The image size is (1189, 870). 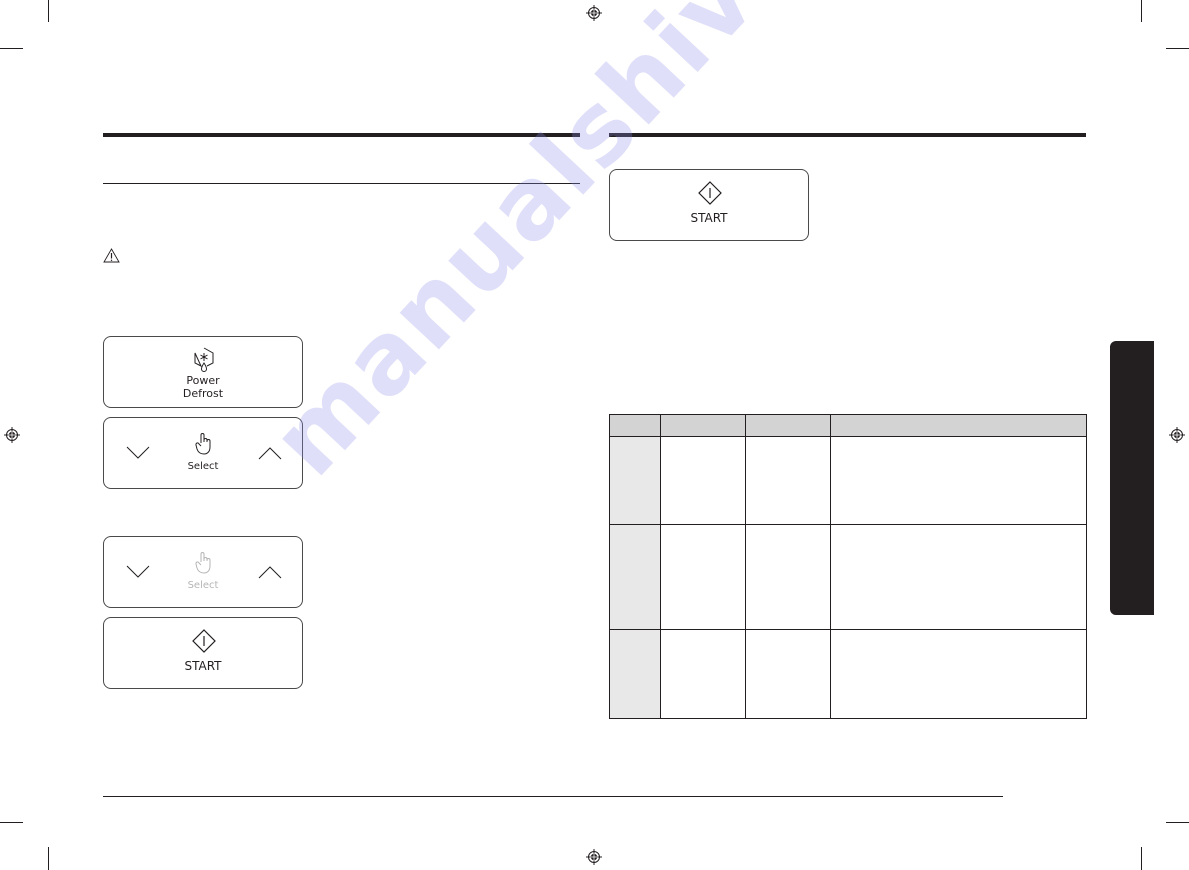 I want to click on warning-triangle-icon, so click(x=111, y=255).